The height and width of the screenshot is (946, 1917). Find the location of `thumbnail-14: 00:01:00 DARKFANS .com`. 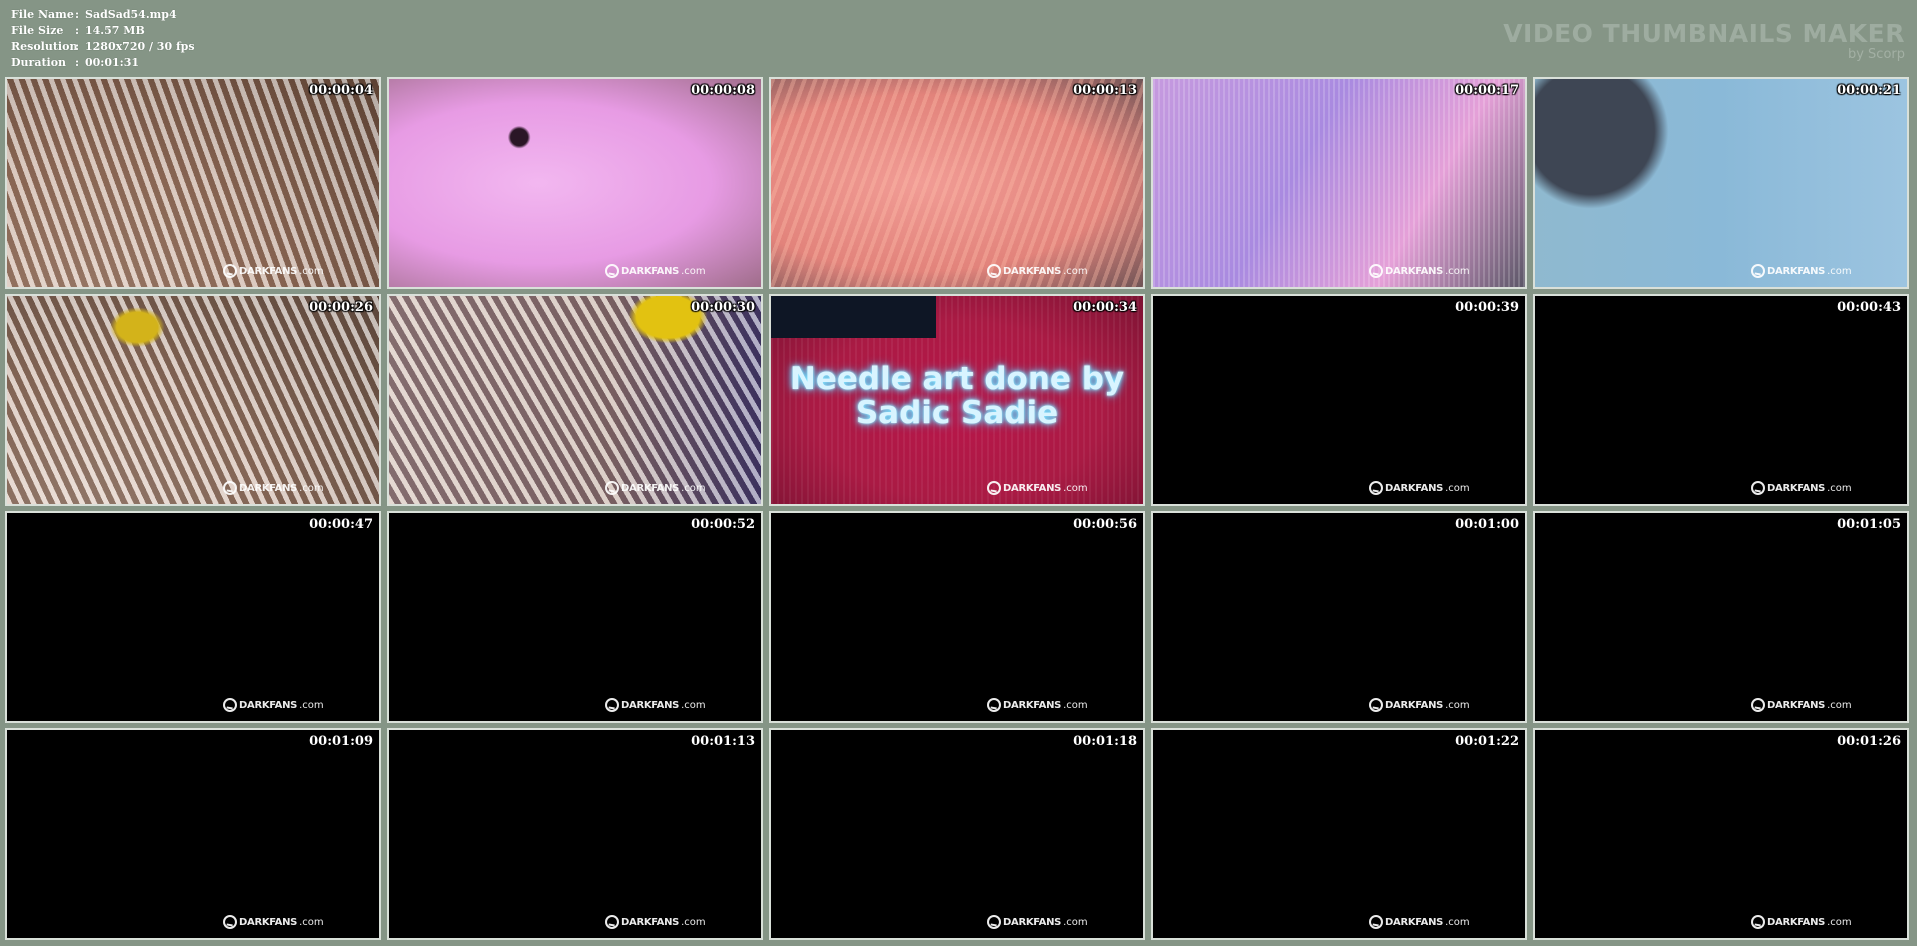

thumbnail-14: 00:01:00 DARKFANS .com is located at coordinates (1339, 617).